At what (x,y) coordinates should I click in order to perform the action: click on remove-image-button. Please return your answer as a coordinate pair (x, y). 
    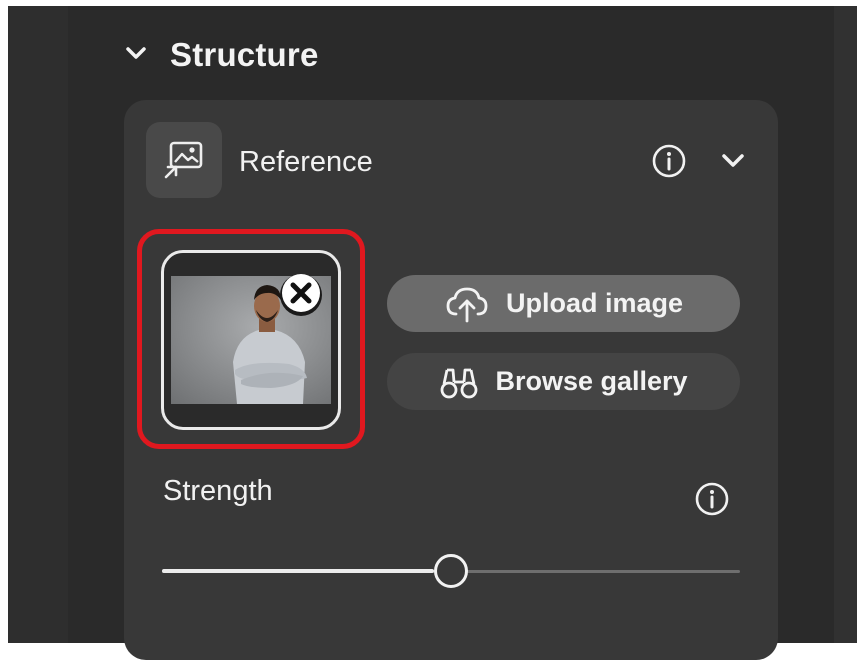
    Looking at the image, I should click on (301, 295).